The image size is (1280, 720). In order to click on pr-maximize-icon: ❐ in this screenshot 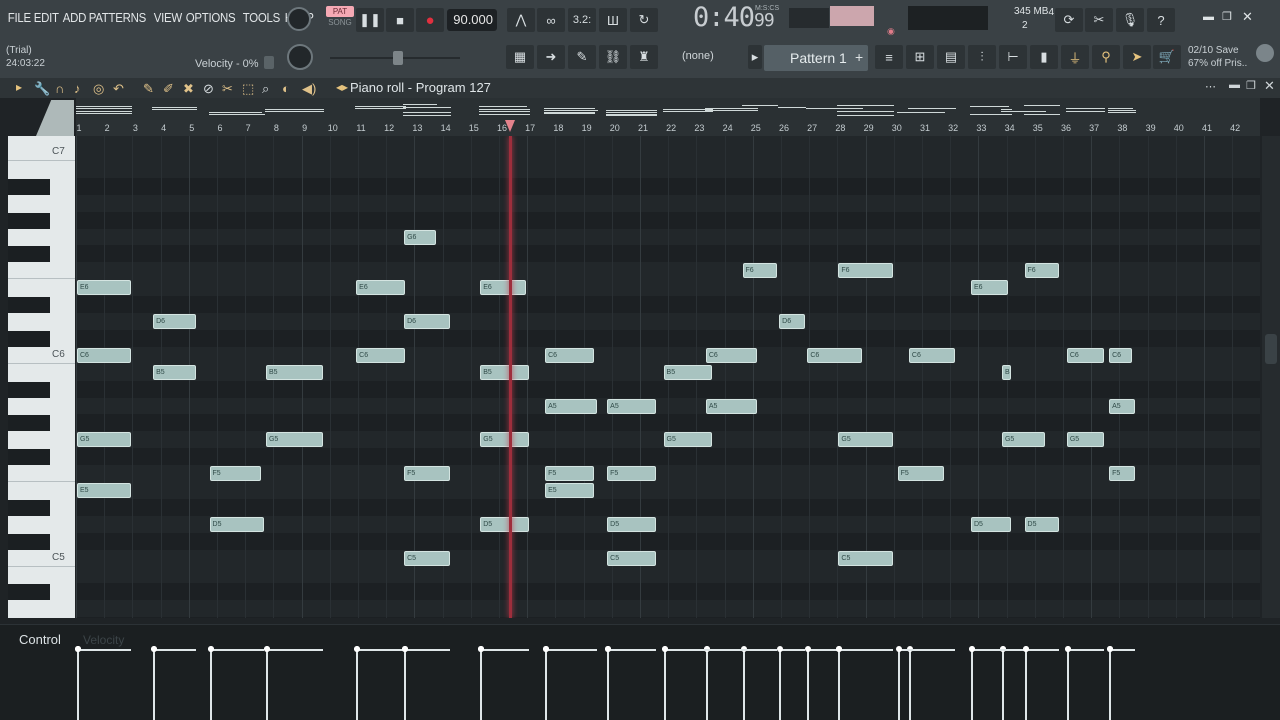, I will do `click(1251, 85)`.